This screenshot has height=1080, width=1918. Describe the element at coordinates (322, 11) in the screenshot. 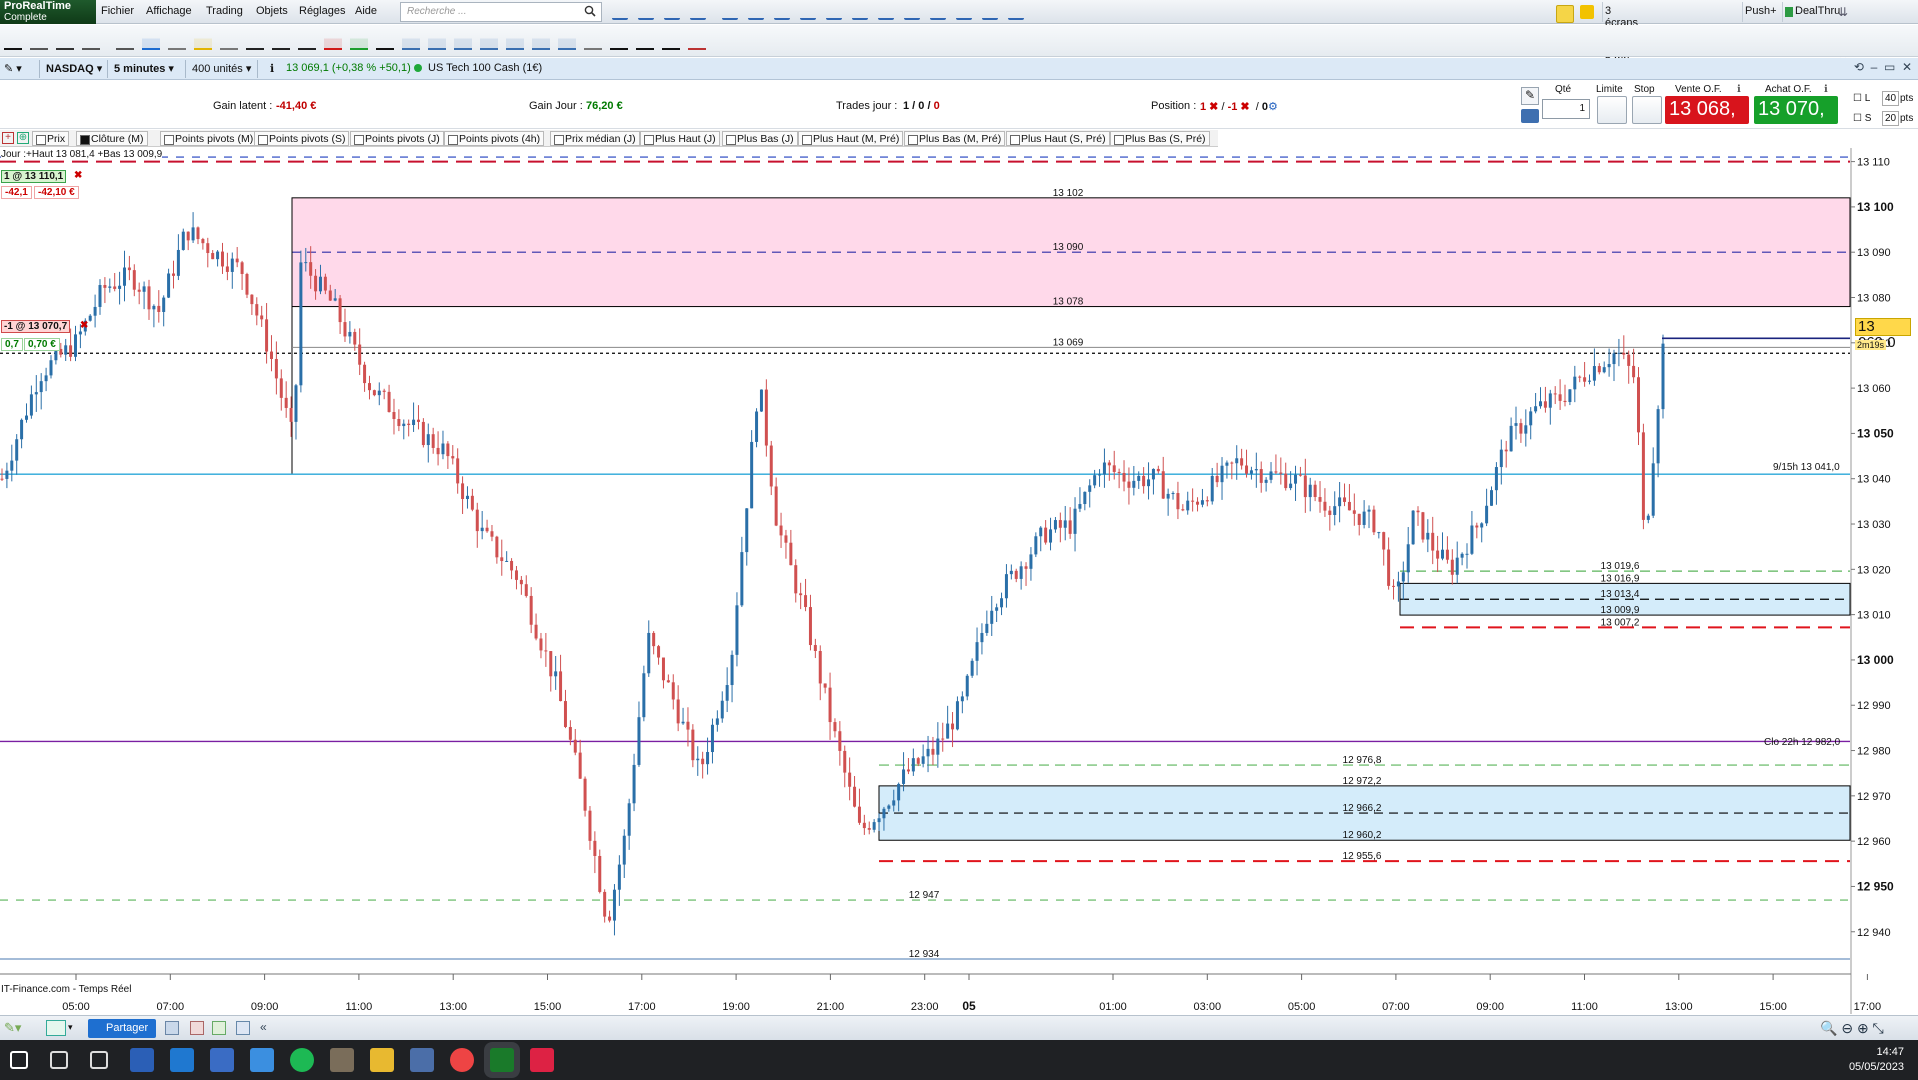

I see `menu-reglages: Réglages` at that location.